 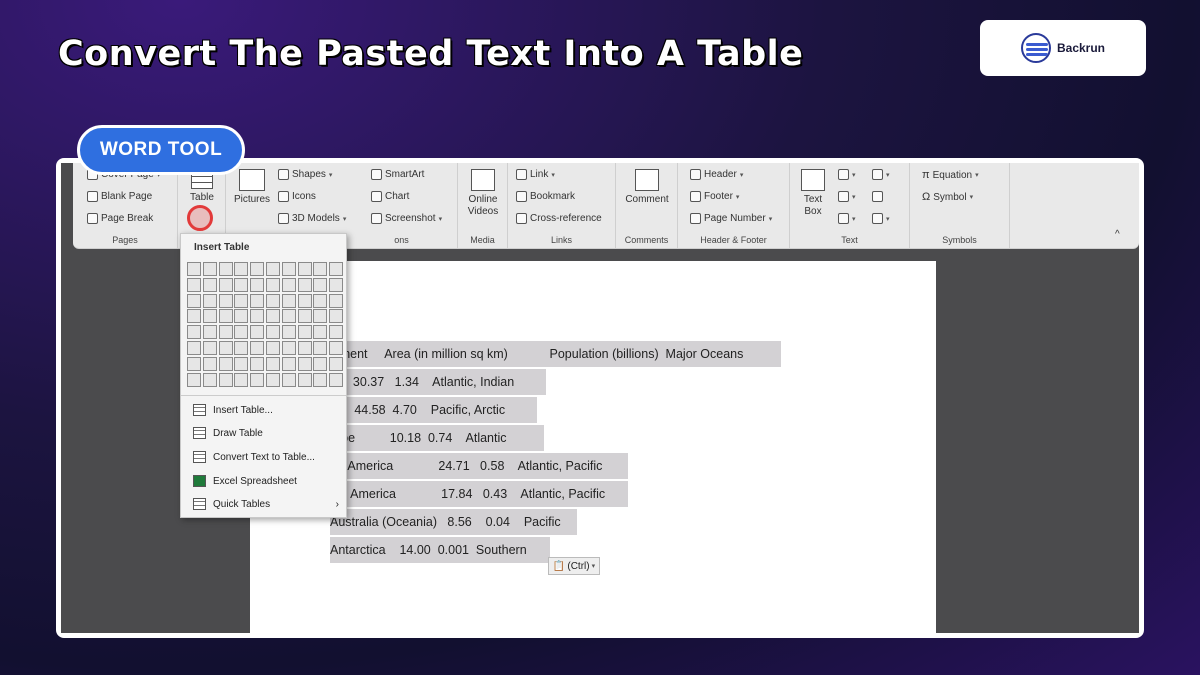 I want to click on icons-button: Icons, so click(x=297, y=196).